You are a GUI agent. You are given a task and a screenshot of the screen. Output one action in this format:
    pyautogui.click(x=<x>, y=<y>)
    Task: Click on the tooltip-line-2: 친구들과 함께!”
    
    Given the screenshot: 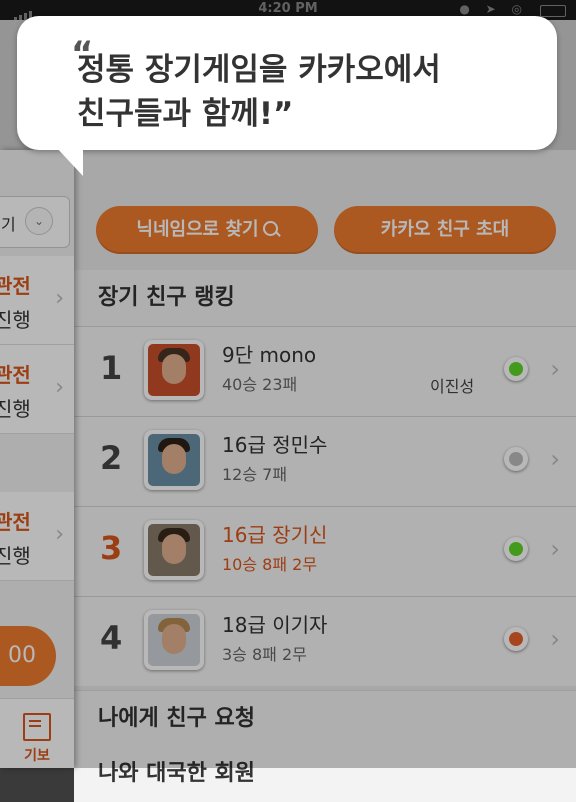 What is the action you would take?
    pyautogui.click(x=185, y=114)
    